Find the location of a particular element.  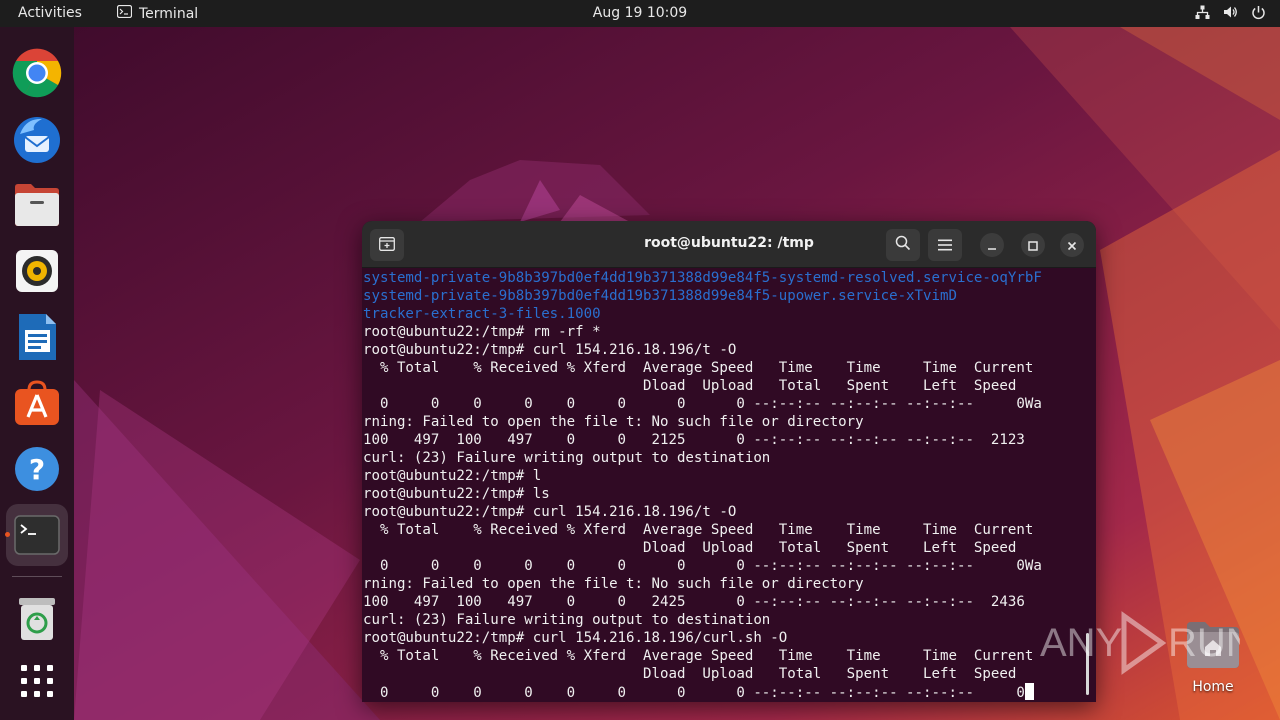

thunderbird-icon is located at coordinates (37, 139).